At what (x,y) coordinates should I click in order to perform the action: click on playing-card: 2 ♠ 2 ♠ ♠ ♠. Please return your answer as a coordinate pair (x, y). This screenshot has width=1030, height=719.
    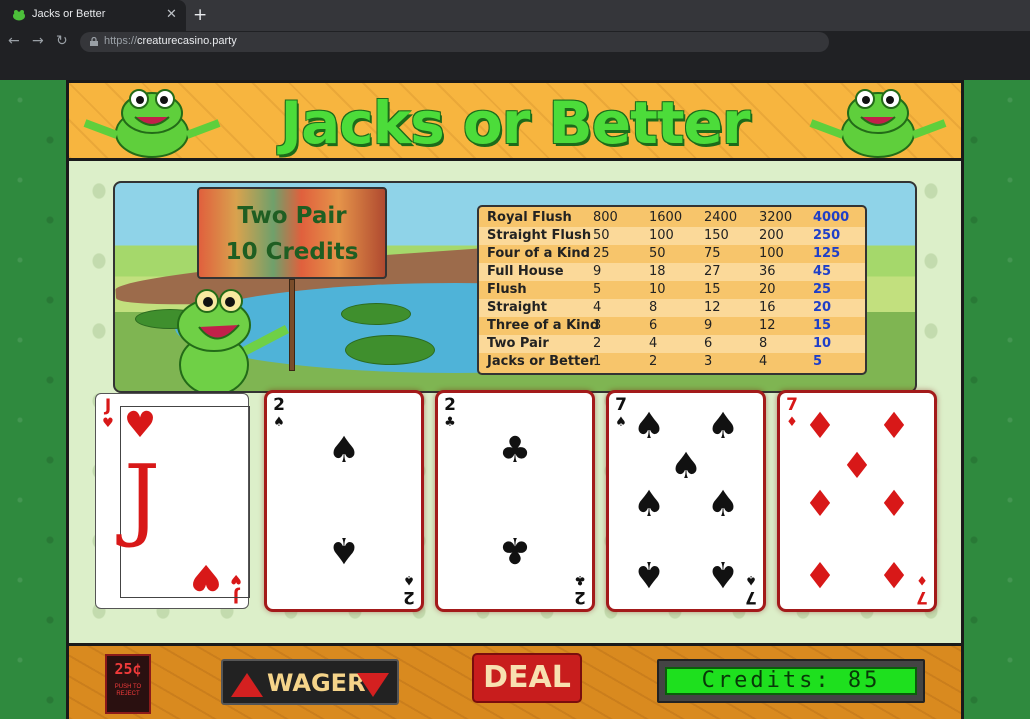
    Looking at the image, I should click on (344, 501).